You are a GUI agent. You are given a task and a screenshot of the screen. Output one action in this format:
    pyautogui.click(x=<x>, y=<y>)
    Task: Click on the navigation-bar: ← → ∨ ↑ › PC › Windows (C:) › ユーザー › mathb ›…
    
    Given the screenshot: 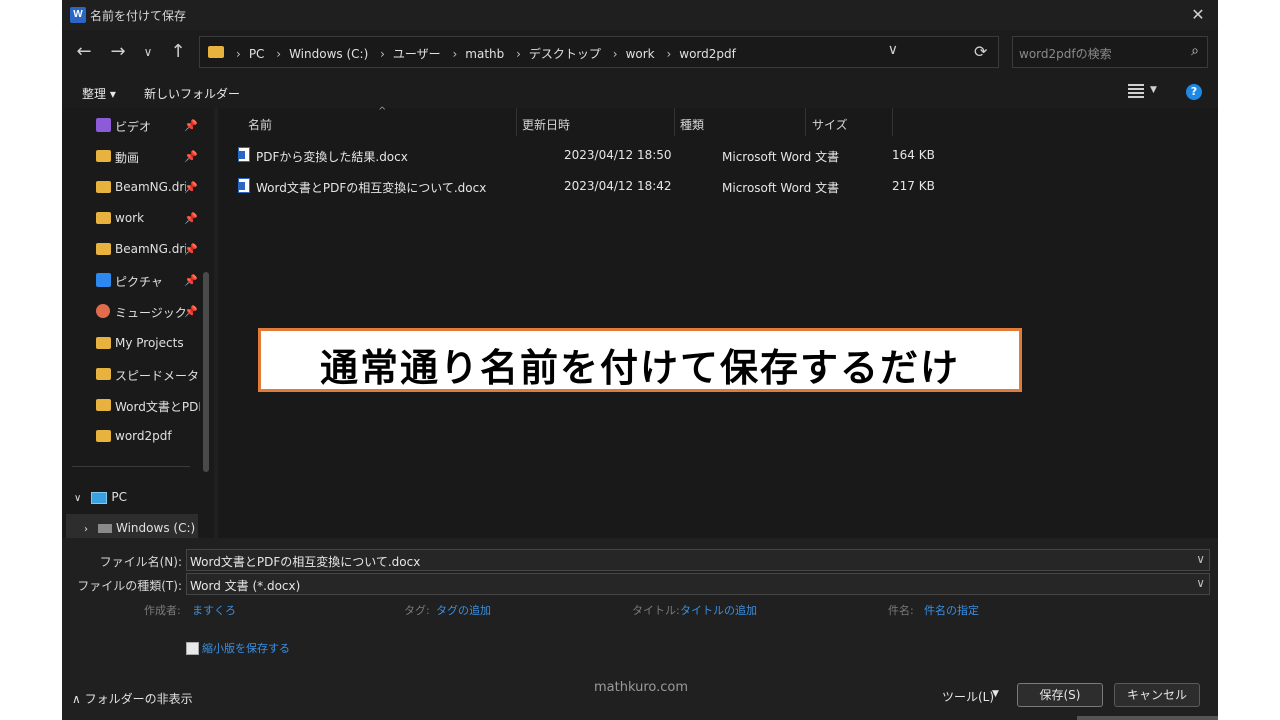 What is the action you would take?
    pyautogui.click(x=640, y=53)
    